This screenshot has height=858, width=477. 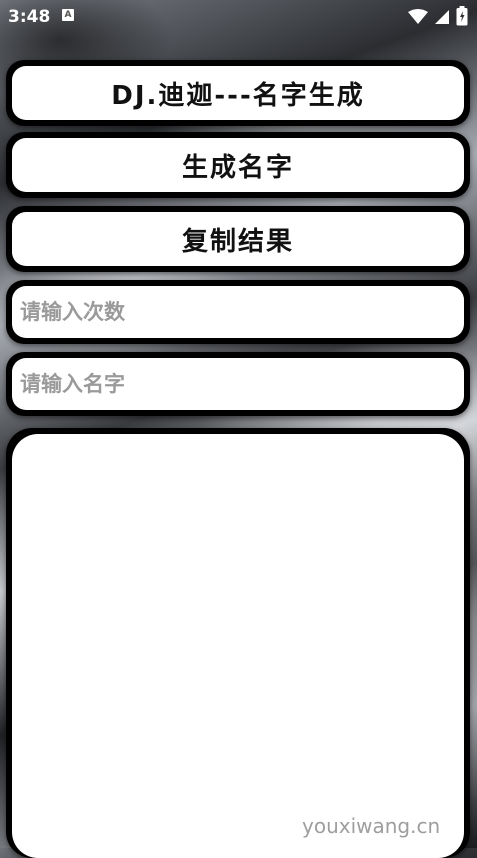 What do you see at coordinates (418, 16) in the screenshot?
I see `wifi-icon` at bounding box center [418, 16].